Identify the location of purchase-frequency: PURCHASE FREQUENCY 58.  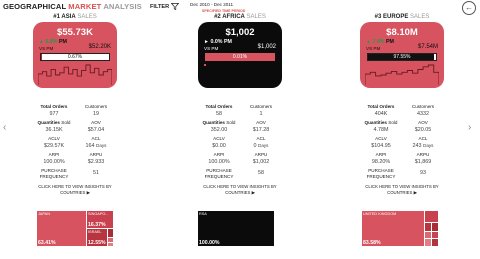
(234, 173).